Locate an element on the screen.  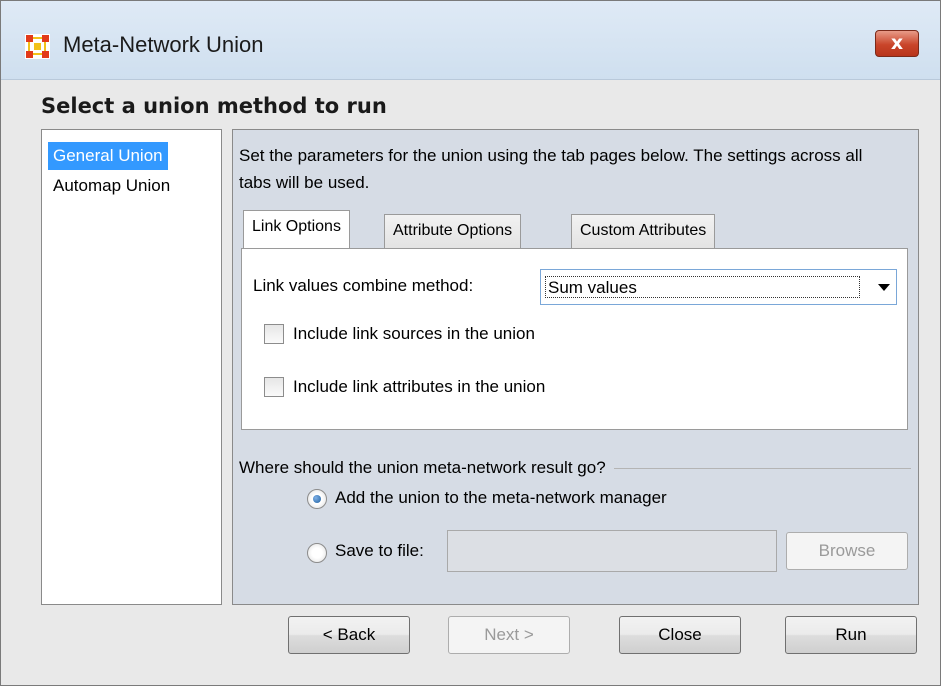
include-link-sources-checkbox is located at coordinates (274, 334).